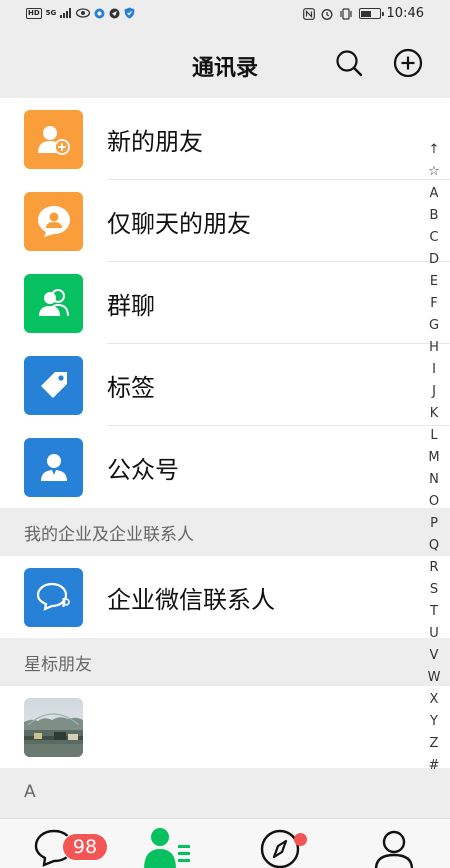  I want to click on index-letter: U, so click(434, 633).